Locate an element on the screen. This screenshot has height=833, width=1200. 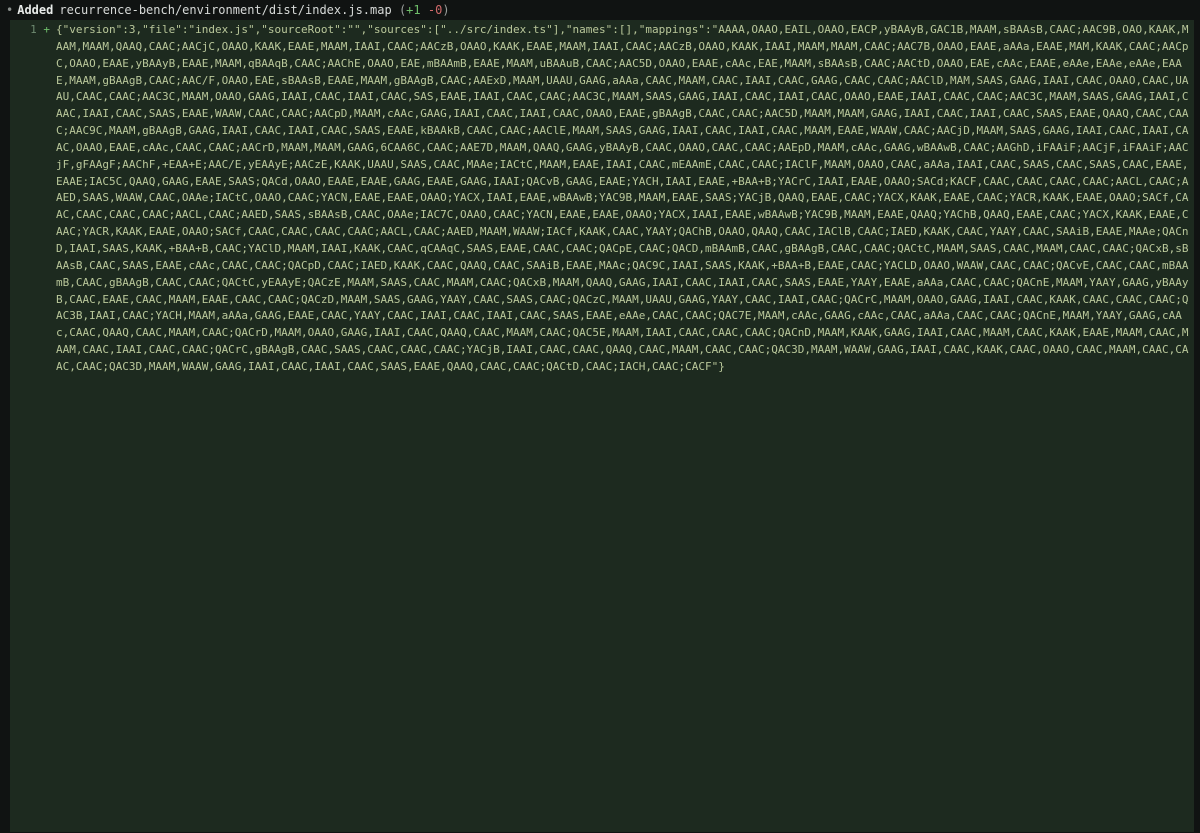
diff-stats: (+1 -0) is located at coordinates (424, 10).